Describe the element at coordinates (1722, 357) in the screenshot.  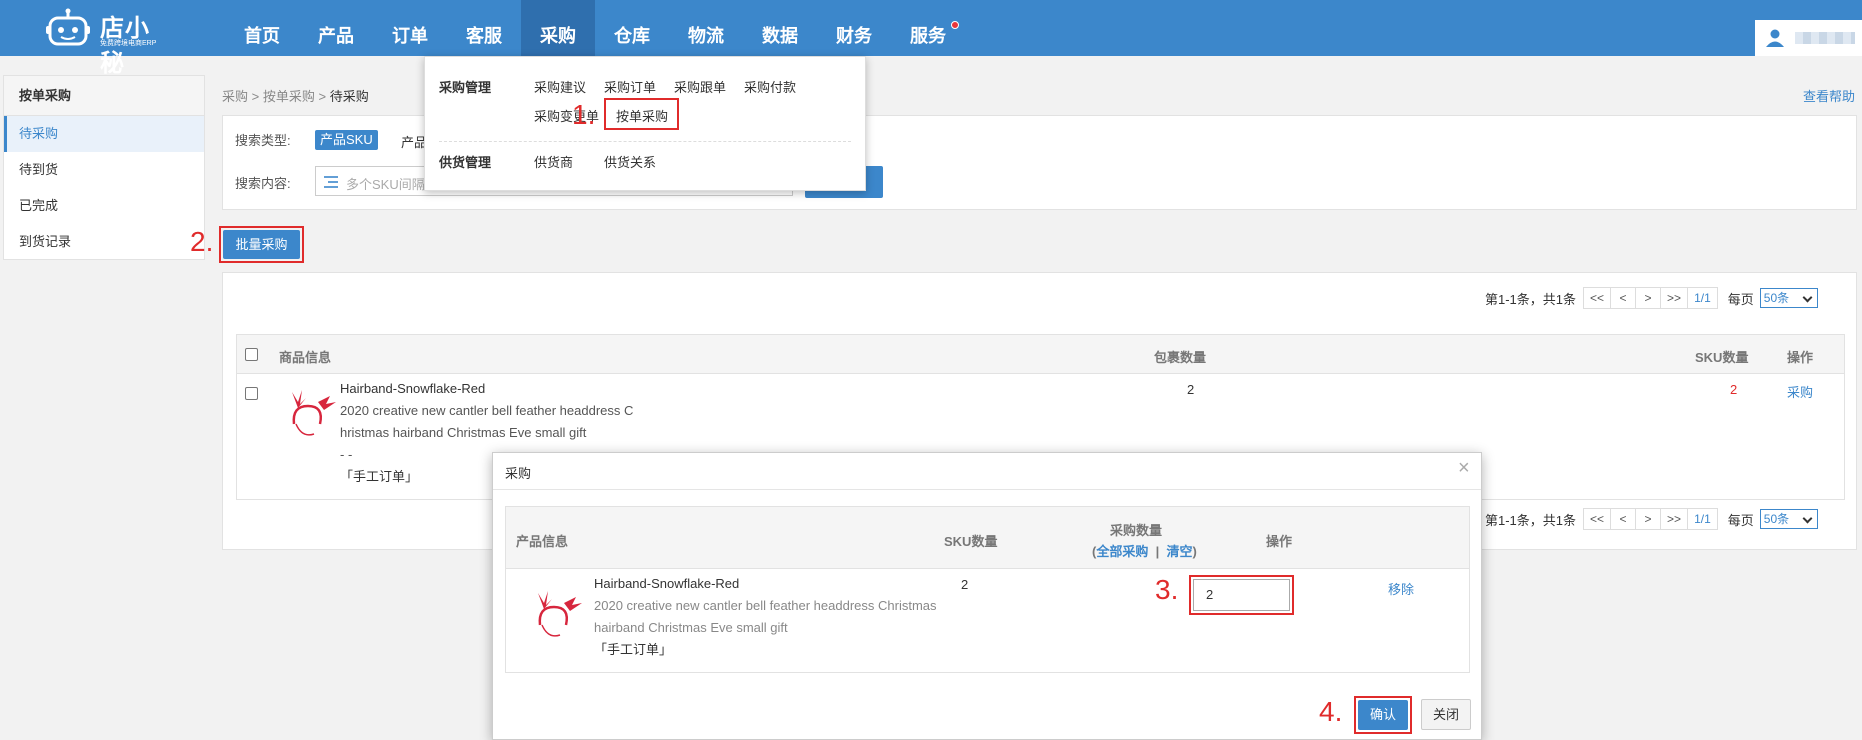
I see `col-sku-qty: SKU数量` at that location.